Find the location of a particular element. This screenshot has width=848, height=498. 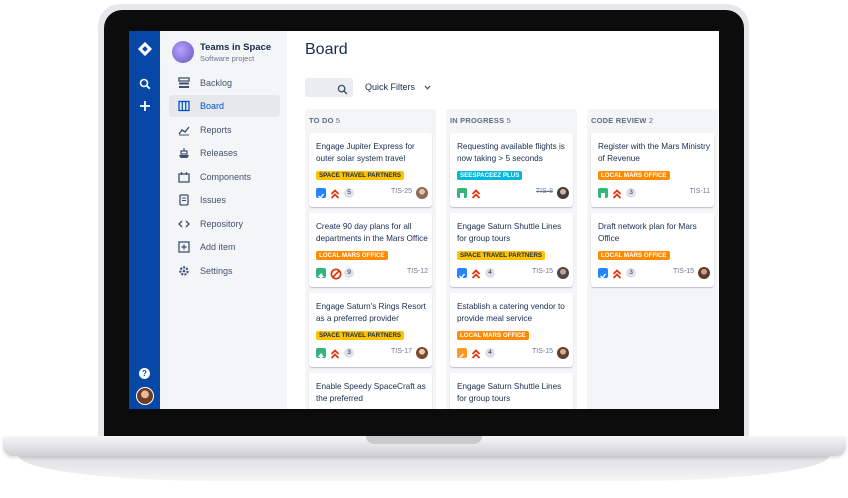

sidebar-item-backlog: Backlog is located at coordinates (224, 83).